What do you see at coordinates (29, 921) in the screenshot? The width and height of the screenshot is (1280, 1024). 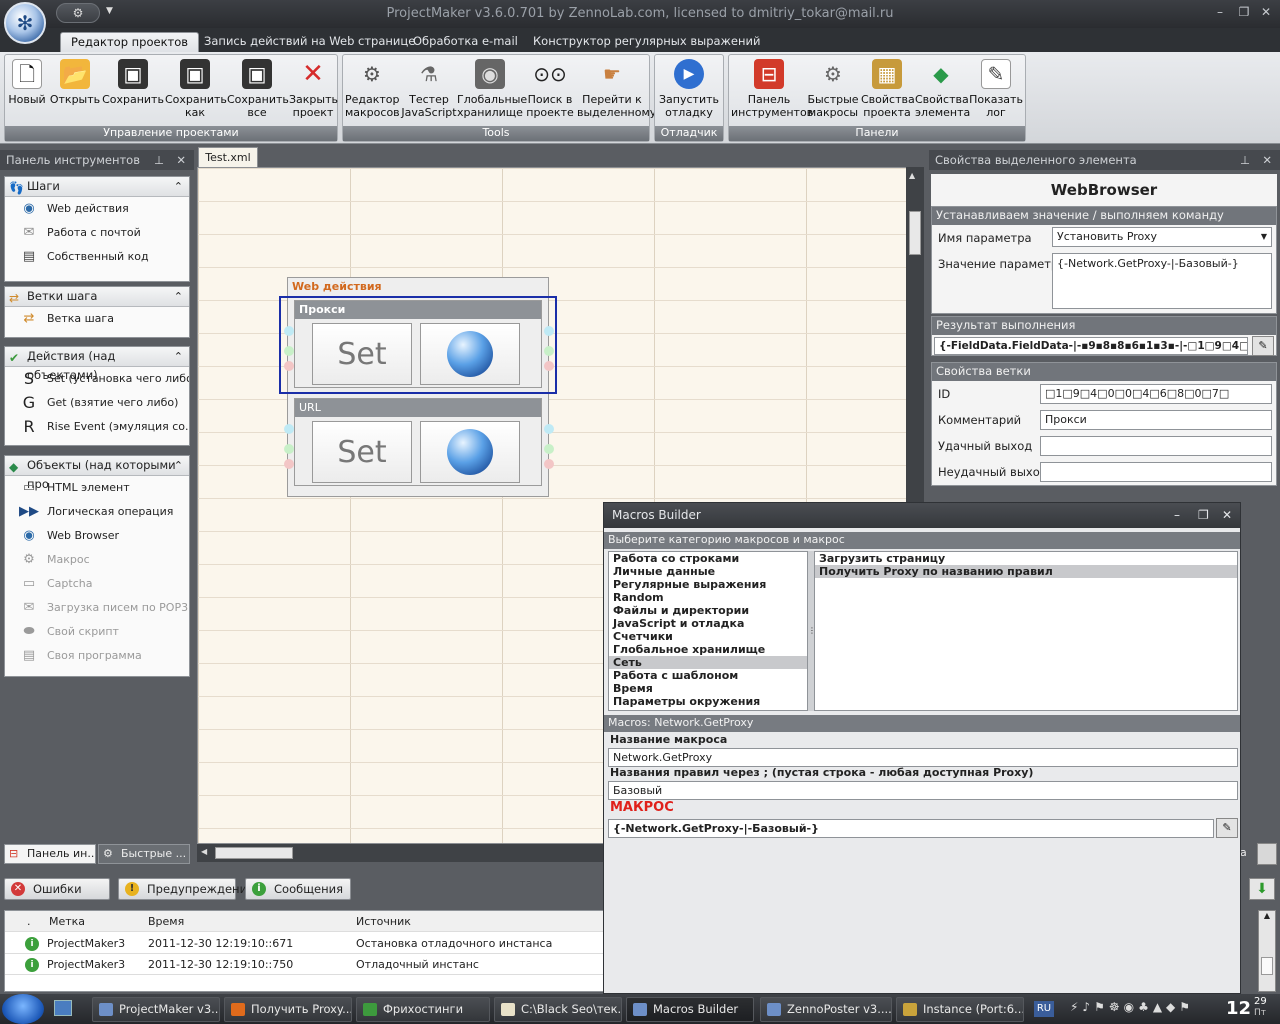 I see `column-header: .` at bounding box center [29, 921].